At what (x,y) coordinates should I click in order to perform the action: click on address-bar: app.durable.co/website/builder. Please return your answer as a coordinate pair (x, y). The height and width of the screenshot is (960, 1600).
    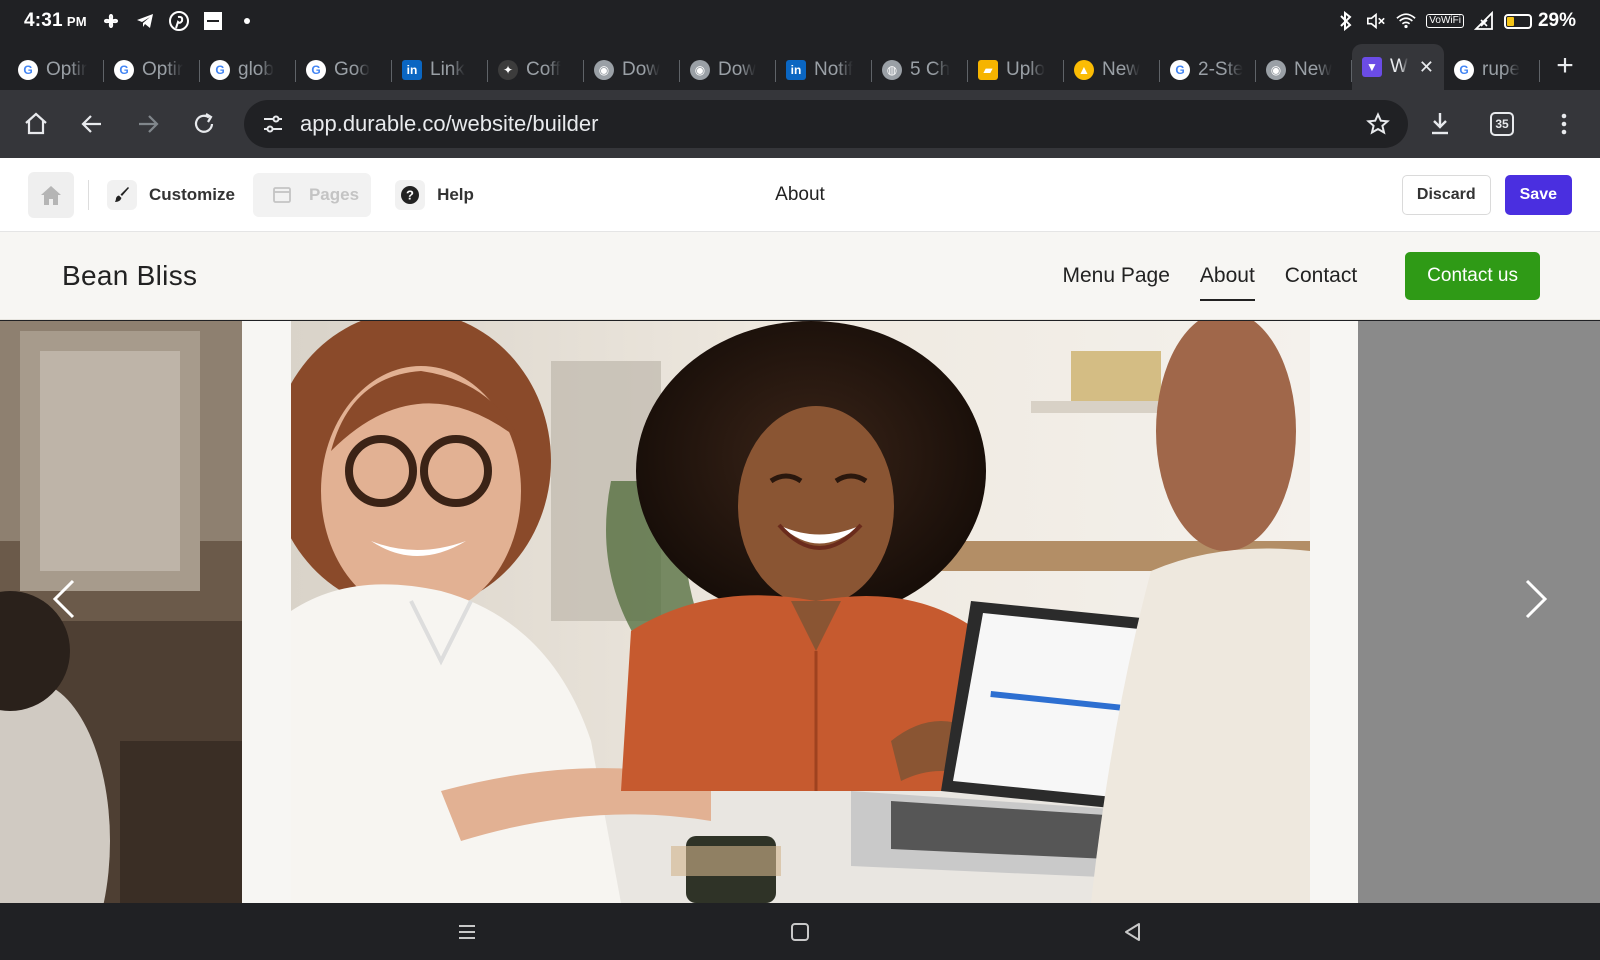
    Looking at the image, I should click on (826, 124).